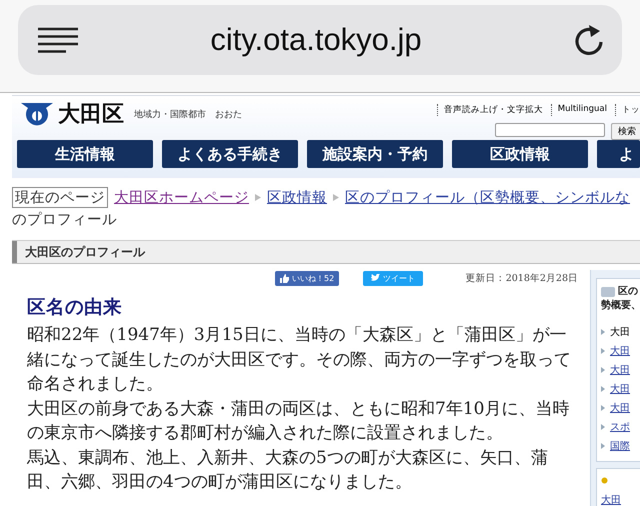  Describe the element at coordinates (487, 197) in the screenshot. I see `breadcrumb-link: 区のプロフィール（区勢概要、シンボルな` at that location.